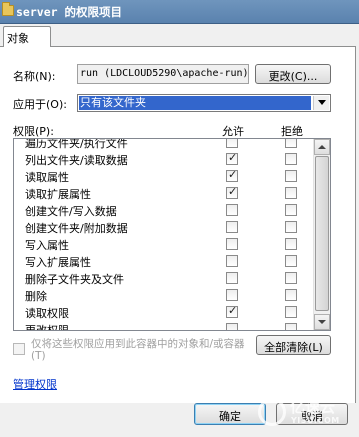 This screenshot has width=359, height=437. Describe the element at coordinates (40, 104) in the screenshot. I see `apply-to-label: 应用于(O):` at that location.